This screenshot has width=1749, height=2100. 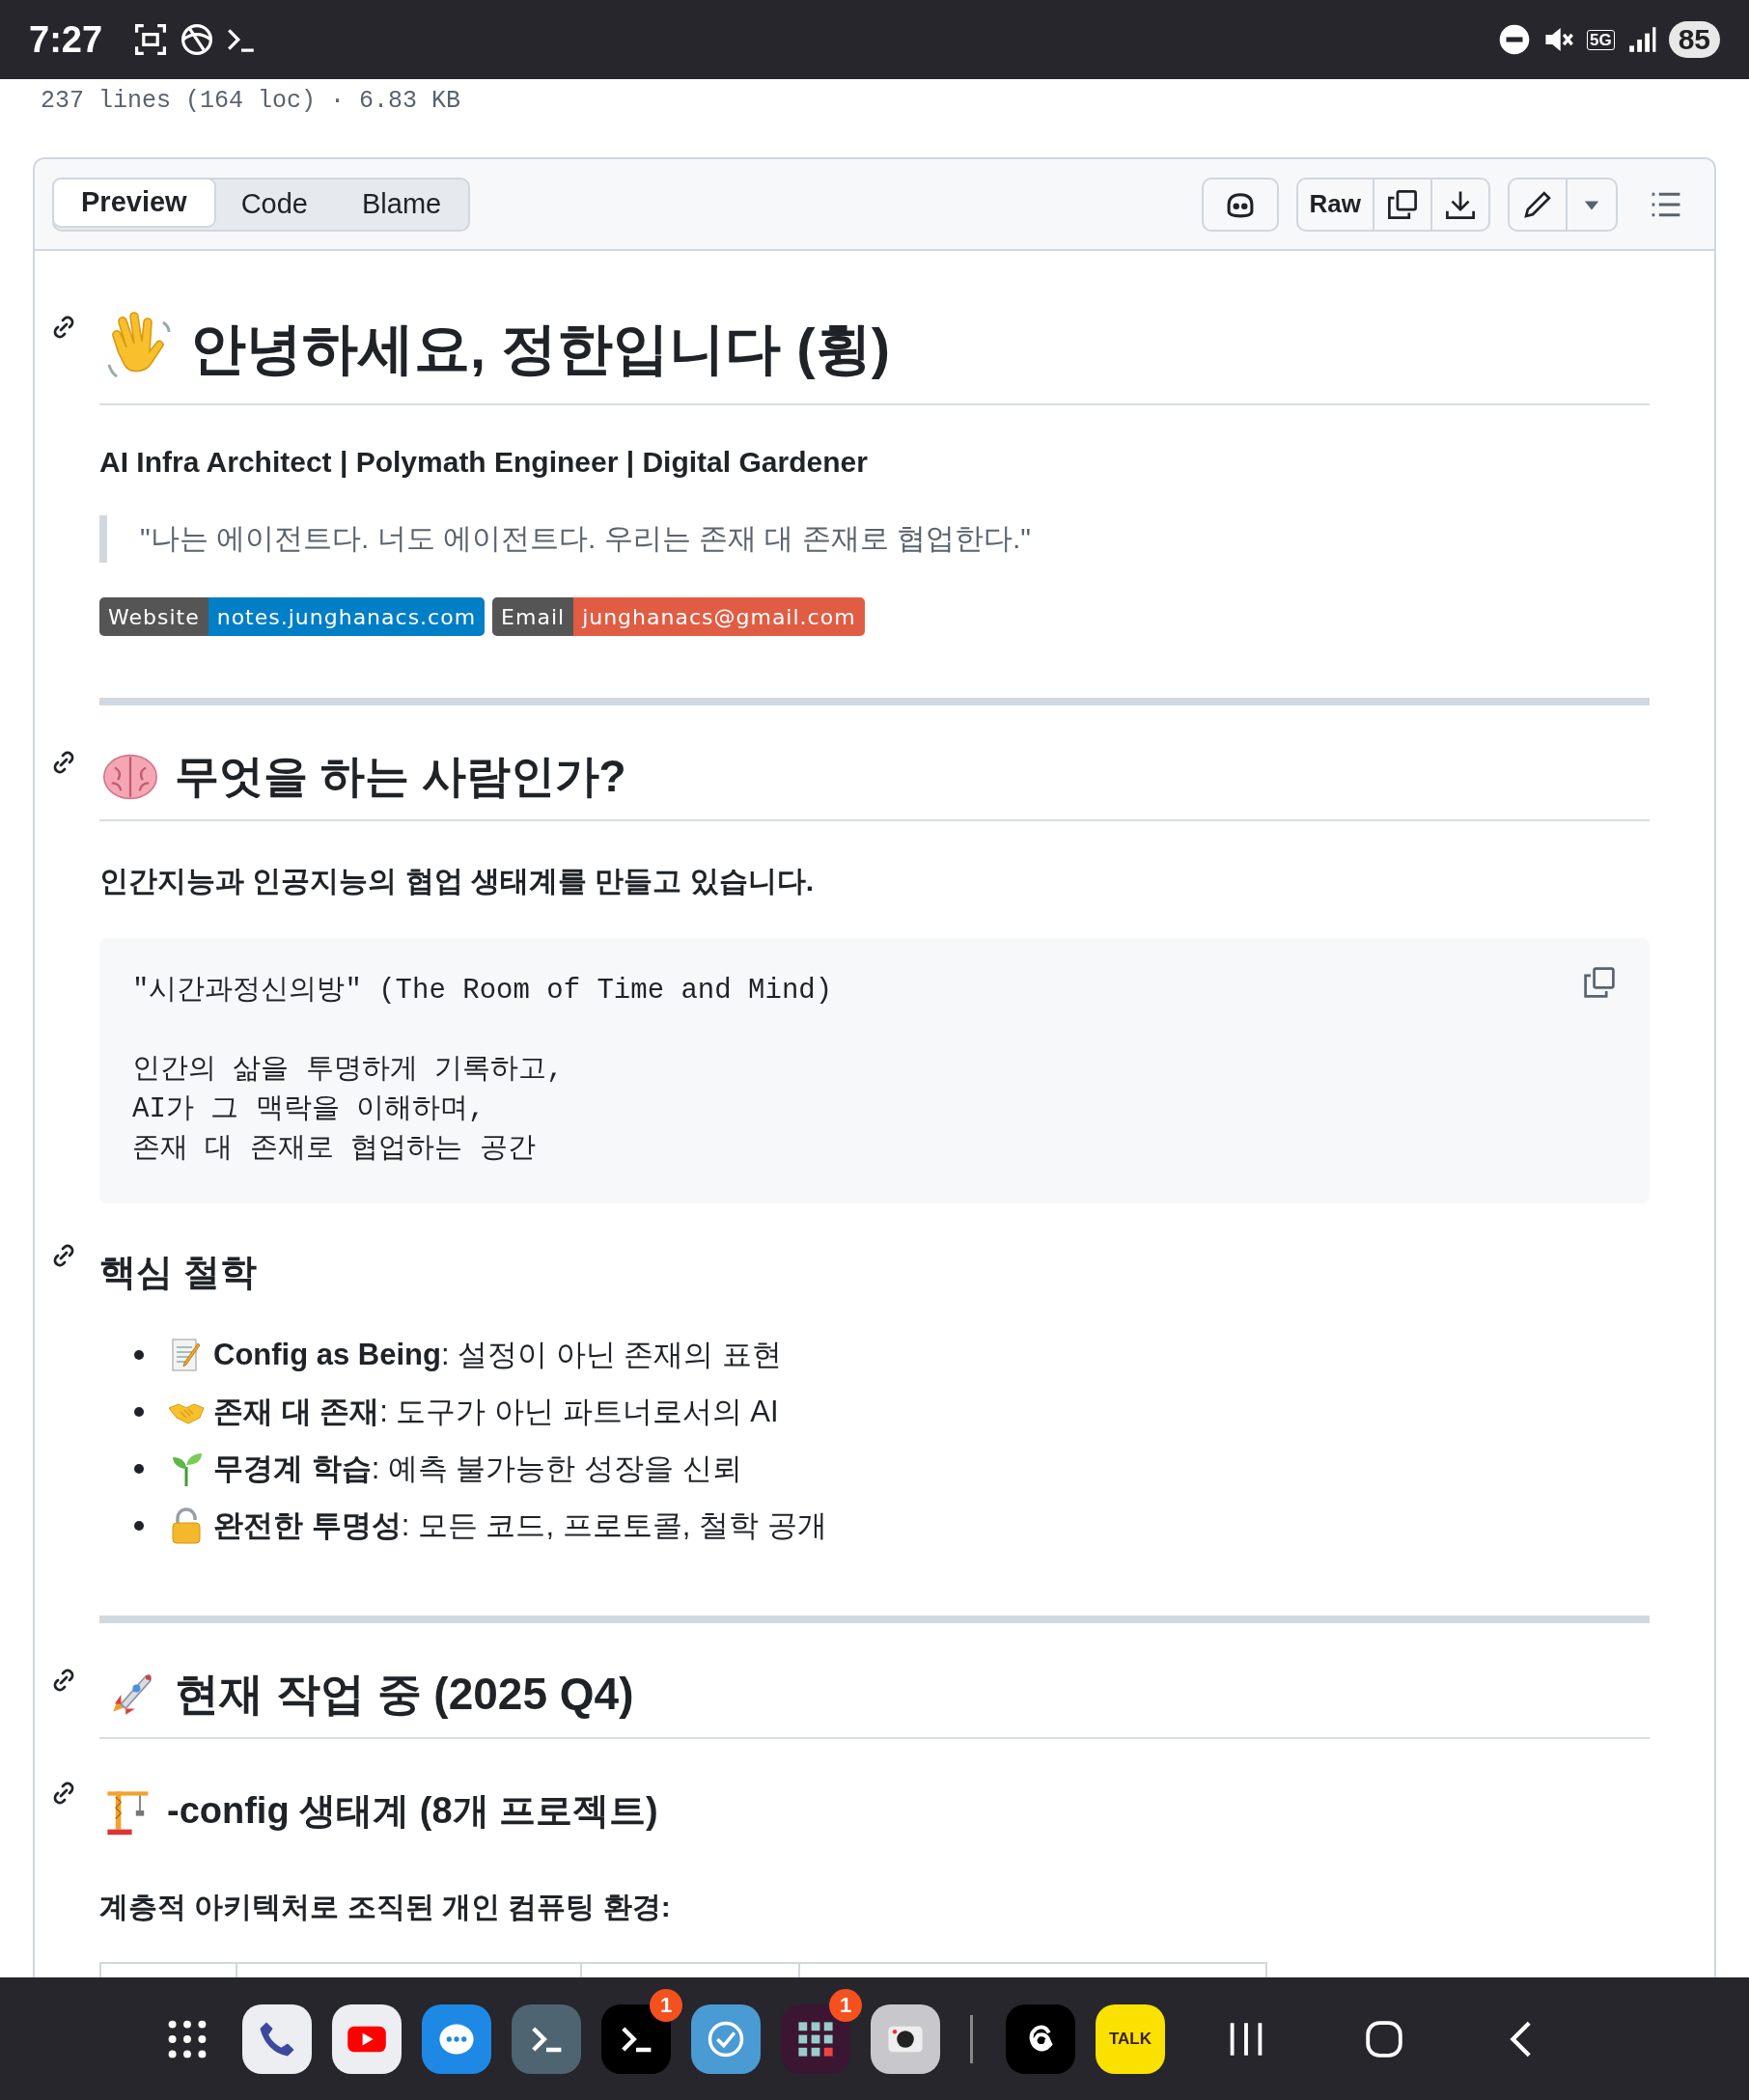 I want to click on network-type: 5G, so click(x=1600, y=39).